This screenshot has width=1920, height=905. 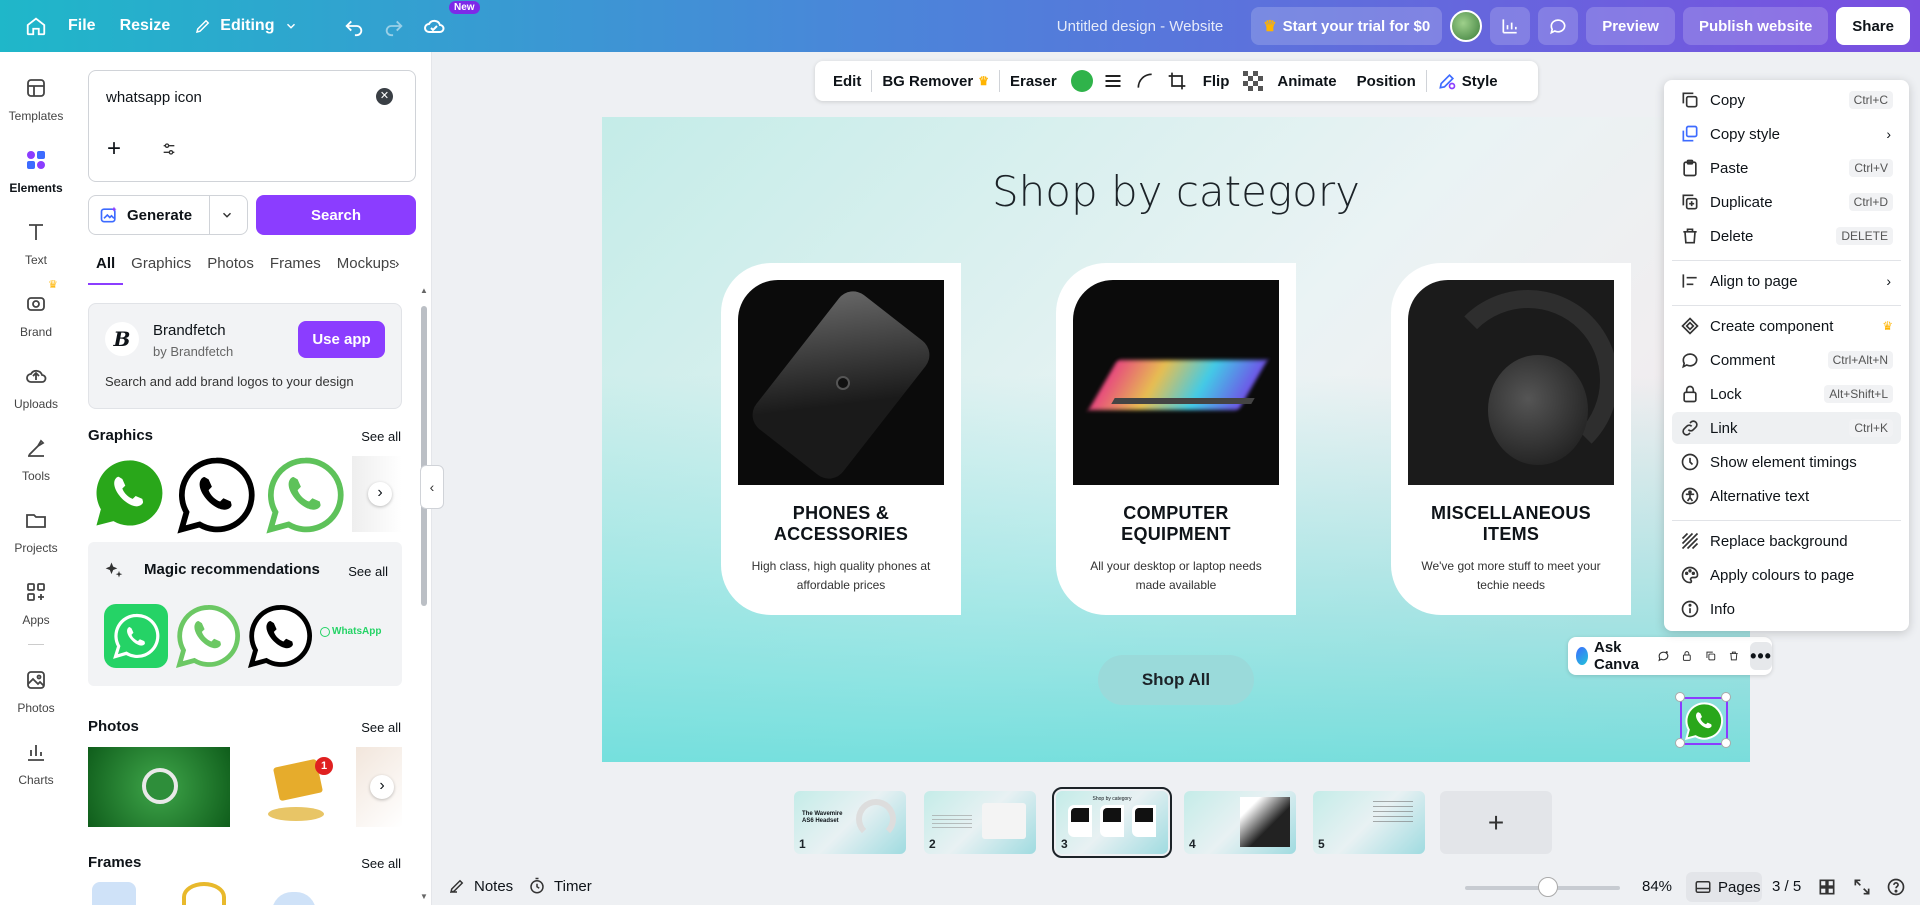 I want to click on photos-next-button: ›, so click(x=382, y=787).